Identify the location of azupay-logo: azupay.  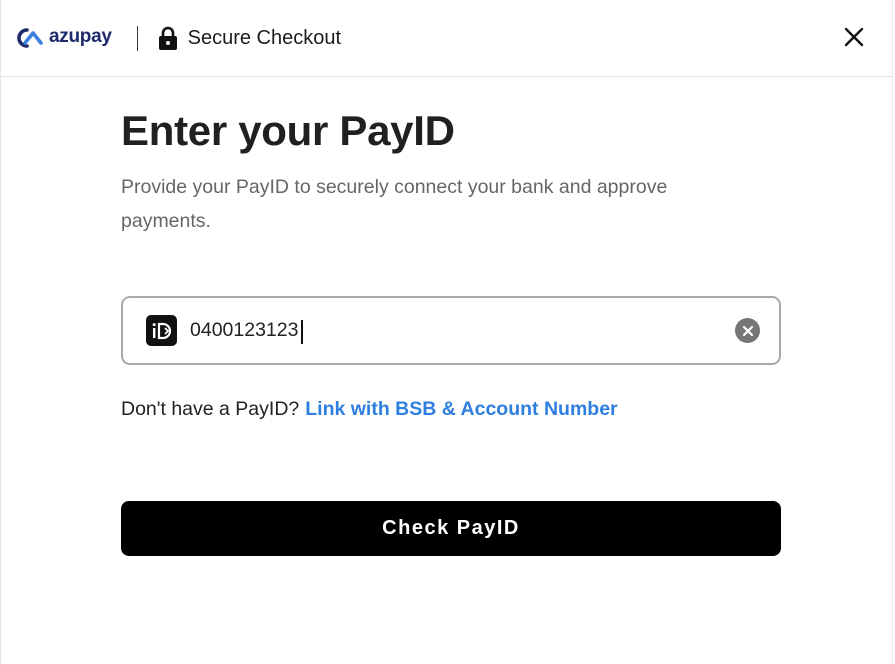
(63, 38).